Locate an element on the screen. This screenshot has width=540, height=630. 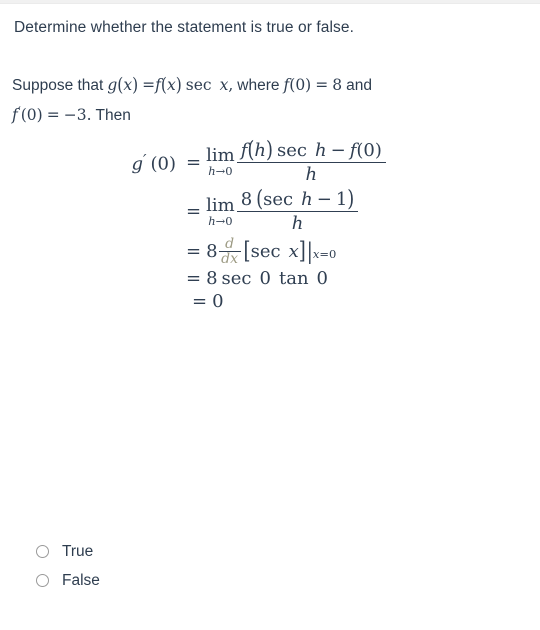
derivation-lhs: g′ (0) is located at coordinates (93, 163).